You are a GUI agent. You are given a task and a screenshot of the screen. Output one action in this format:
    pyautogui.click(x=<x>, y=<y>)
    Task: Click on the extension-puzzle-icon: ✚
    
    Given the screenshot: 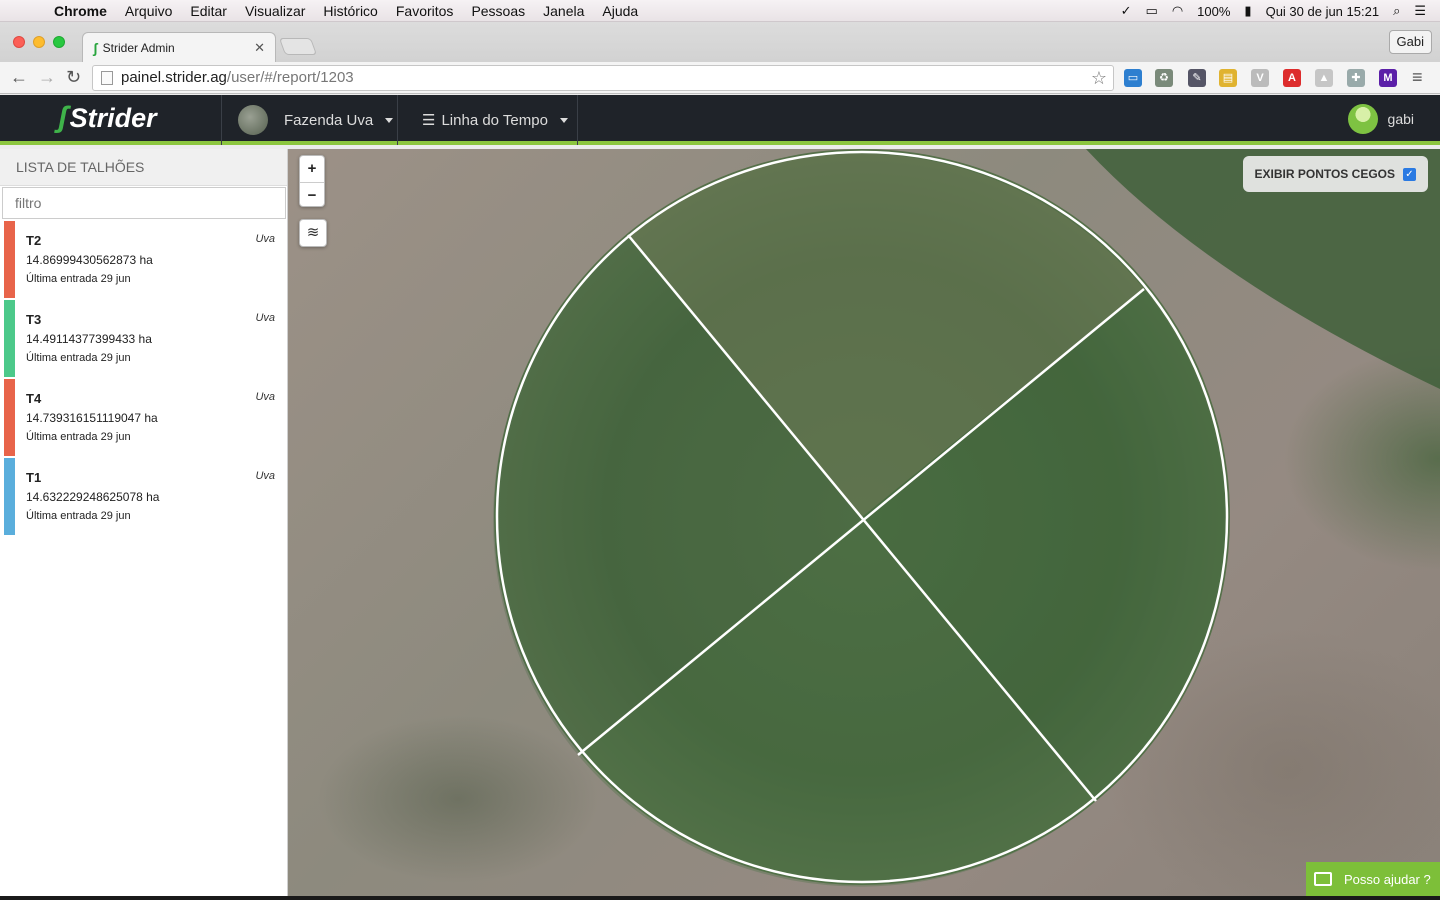 What is the action you would take?
    pyautogui.click(x=1356, y=78)
    